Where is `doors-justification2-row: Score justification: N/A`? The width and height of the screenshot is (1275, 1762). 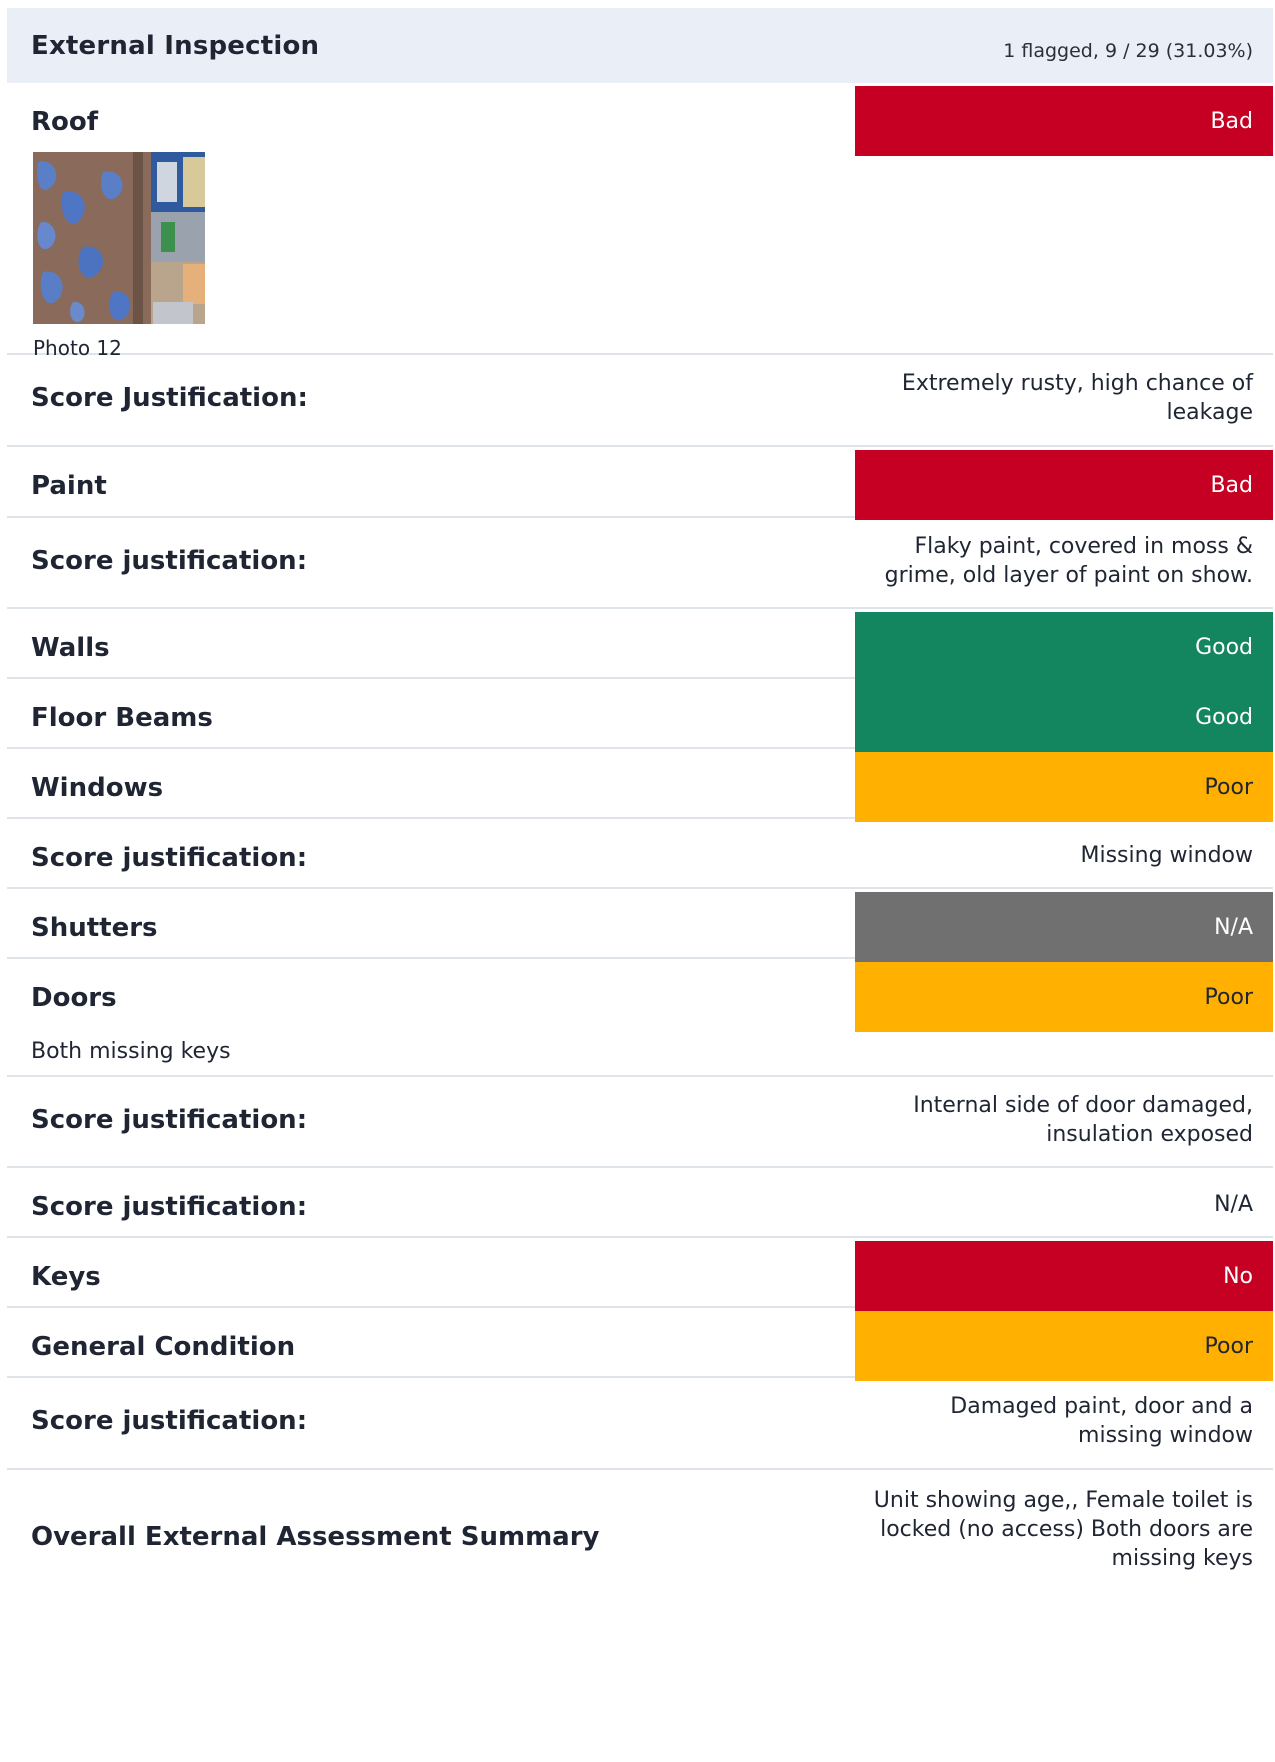 doors-justification2-row: Score justification: N/A is located at coordinates (640, 1203).